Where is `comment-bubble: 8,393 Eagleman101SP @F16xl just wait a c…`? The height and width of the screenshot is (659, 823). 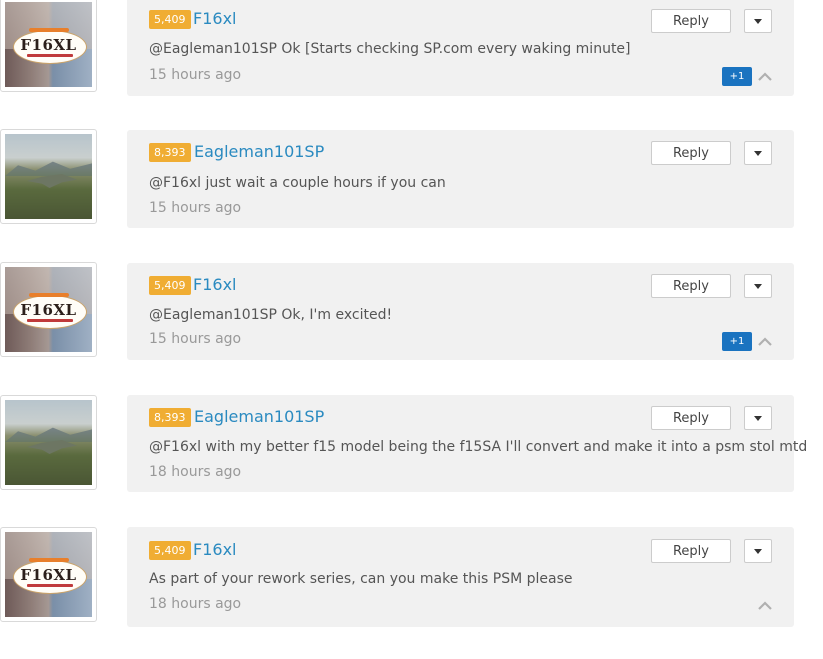
comment-bubble: 8,393 Eagleman101SP @F16xl just wait a c… is located at coordinates (460, 179).